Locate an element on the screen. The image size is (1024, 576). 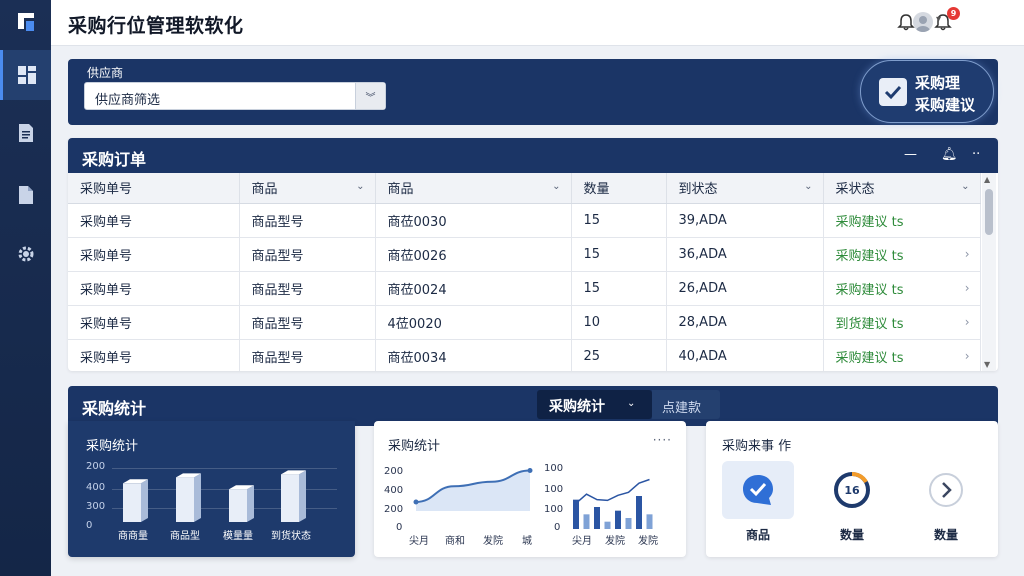
purchase-suggestion-button: 采购理 采购建议 is located at coordinates (927, 91).